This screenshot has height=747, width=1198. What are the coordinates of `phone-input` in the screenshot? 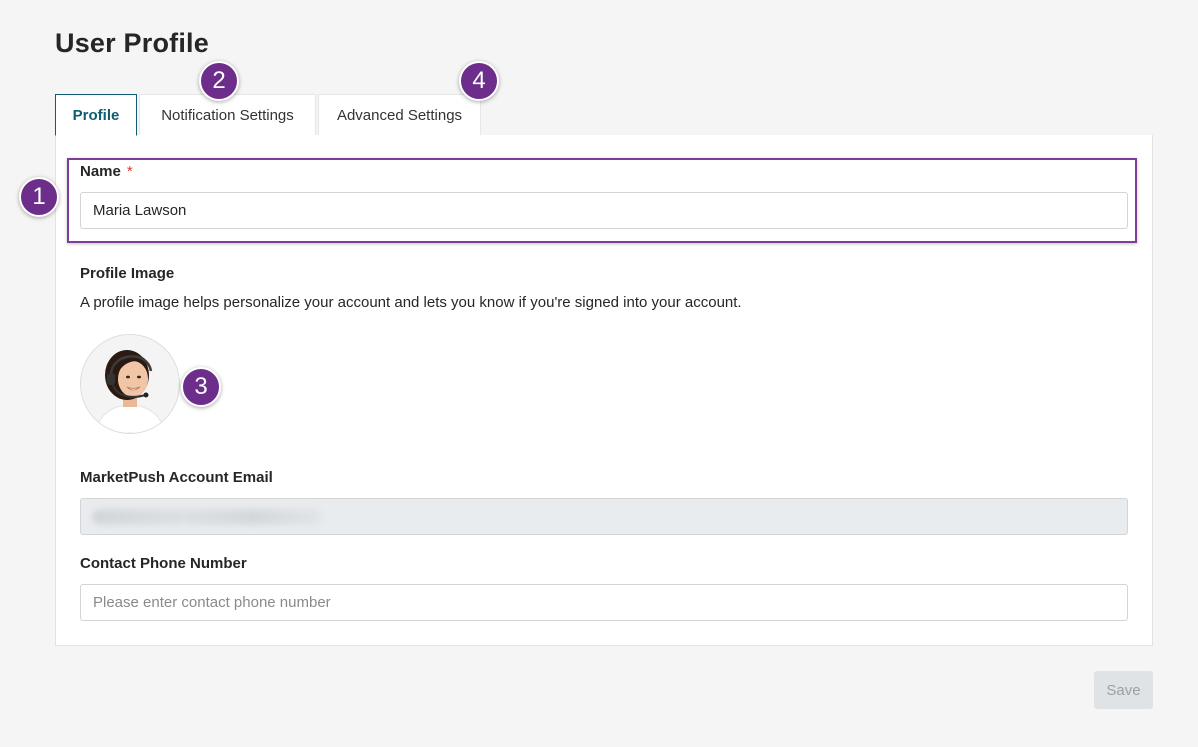 It's located at (604, 602).